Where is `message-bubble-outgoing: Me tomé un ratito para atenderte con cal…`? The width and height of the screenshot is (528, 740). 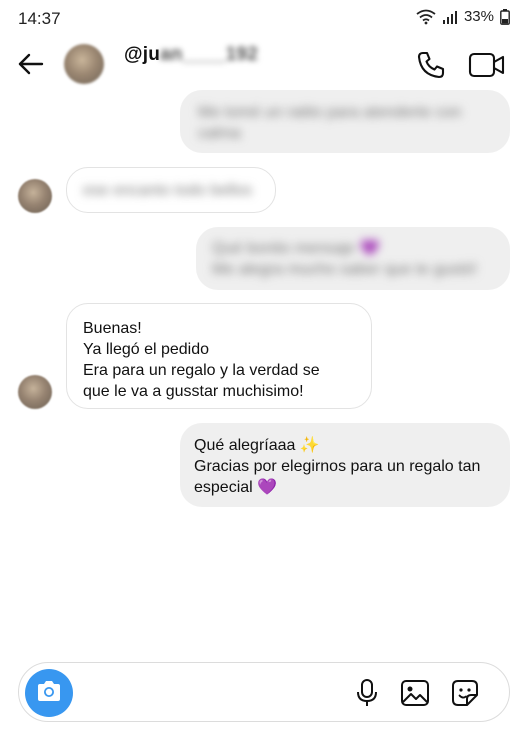
message-bubble-outgoing: Me tomé un ratito para atenderte con cal… is located at coordinates (345, 121).